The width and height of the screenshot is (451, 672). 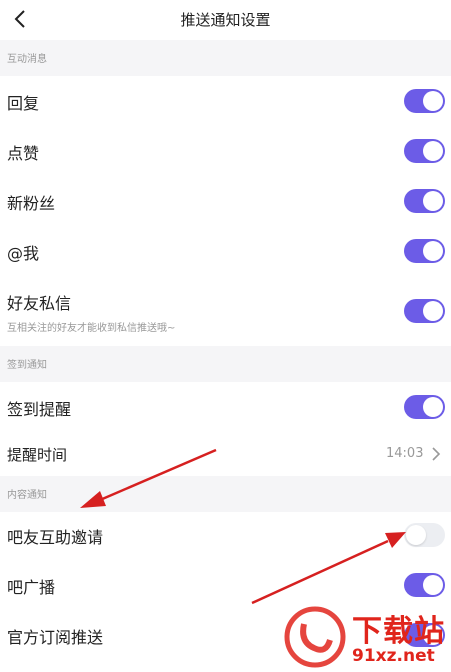 I want to click on setting-row-reminder-time: 提醒时间 14:03, so click(x=225, y=454).